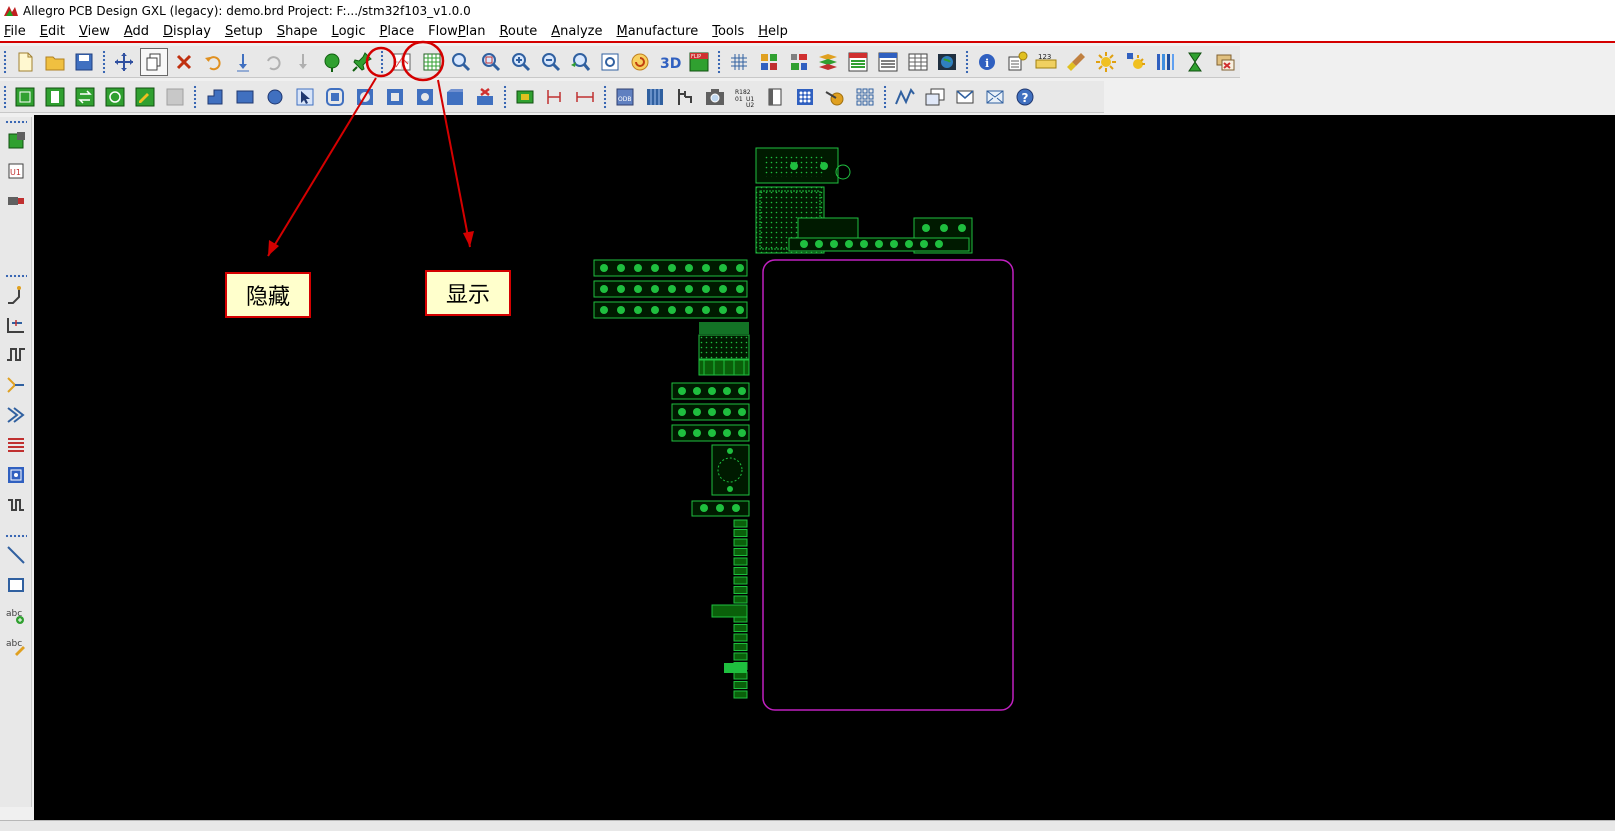  I want to click on add-text-icon: abc, so click(16, 615).